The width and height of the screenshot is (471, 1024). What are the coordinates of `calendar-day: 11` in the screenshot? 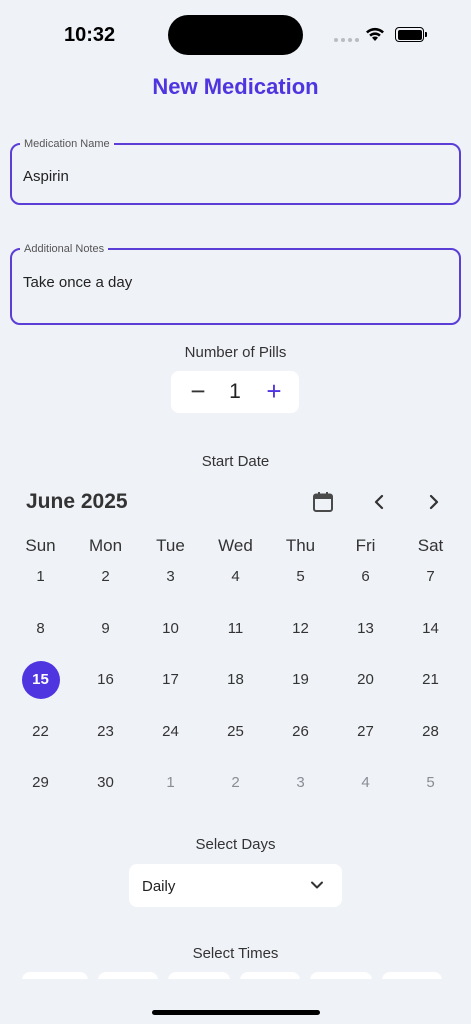 It's located at (235, 629).